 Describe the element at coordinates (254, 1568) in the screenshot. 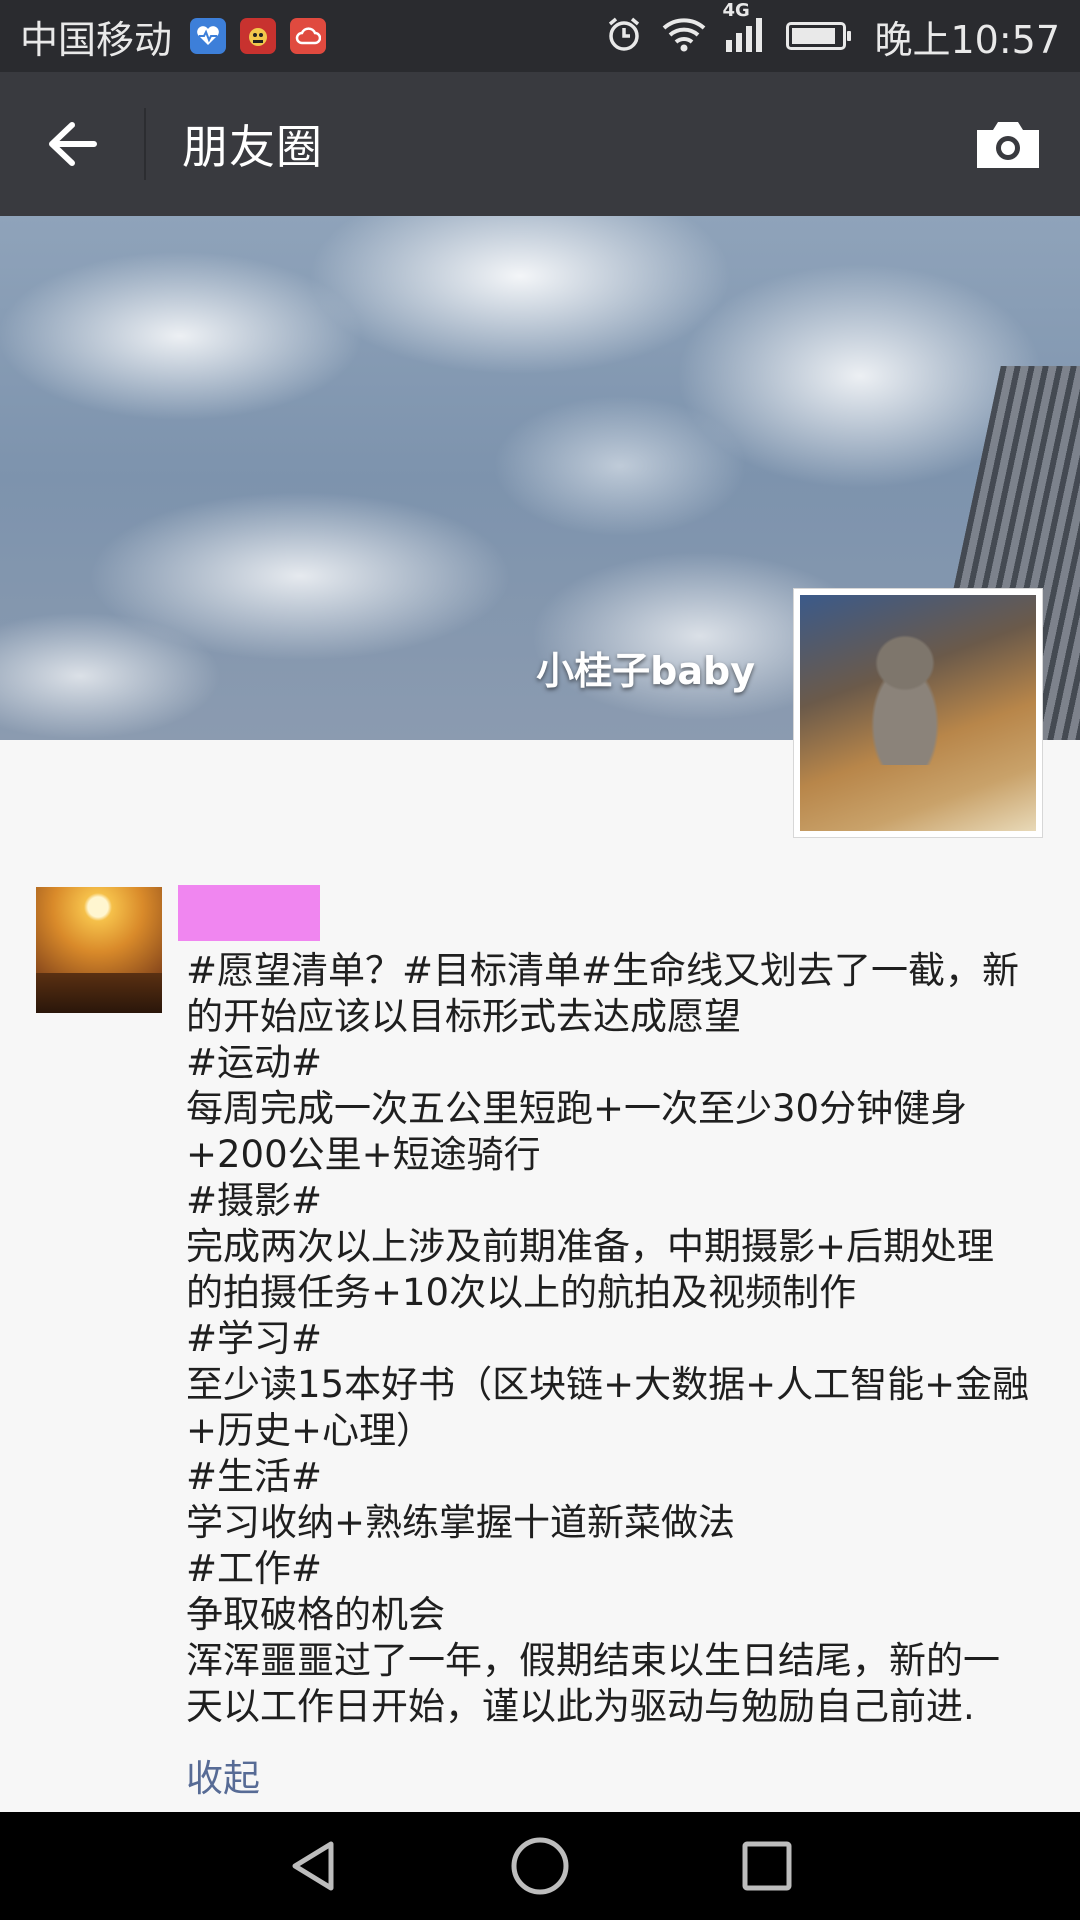

I see `post-text-line: #工作#` at that location.